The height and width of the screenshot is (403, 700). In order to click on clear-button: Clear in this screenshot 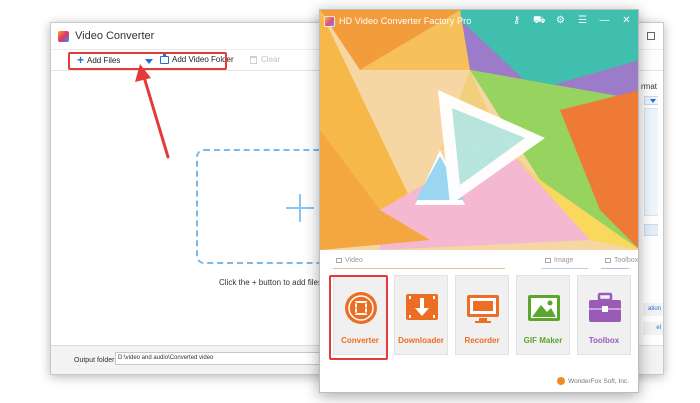, I will do `click(265, 59)`.